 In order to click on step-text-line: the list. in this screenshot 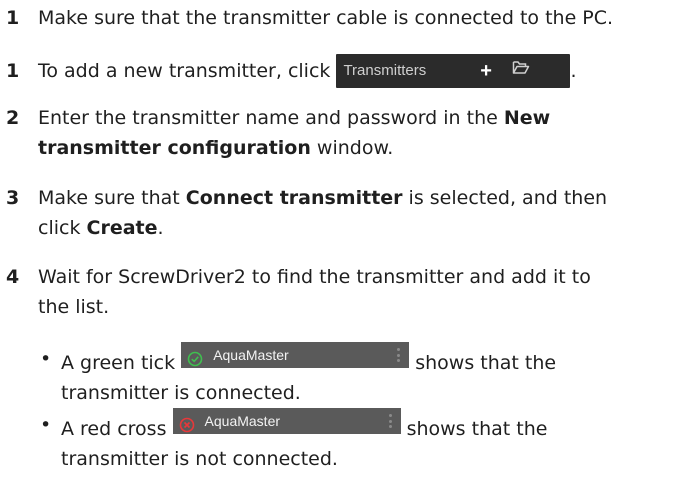, I will do `click(74, 307)`.